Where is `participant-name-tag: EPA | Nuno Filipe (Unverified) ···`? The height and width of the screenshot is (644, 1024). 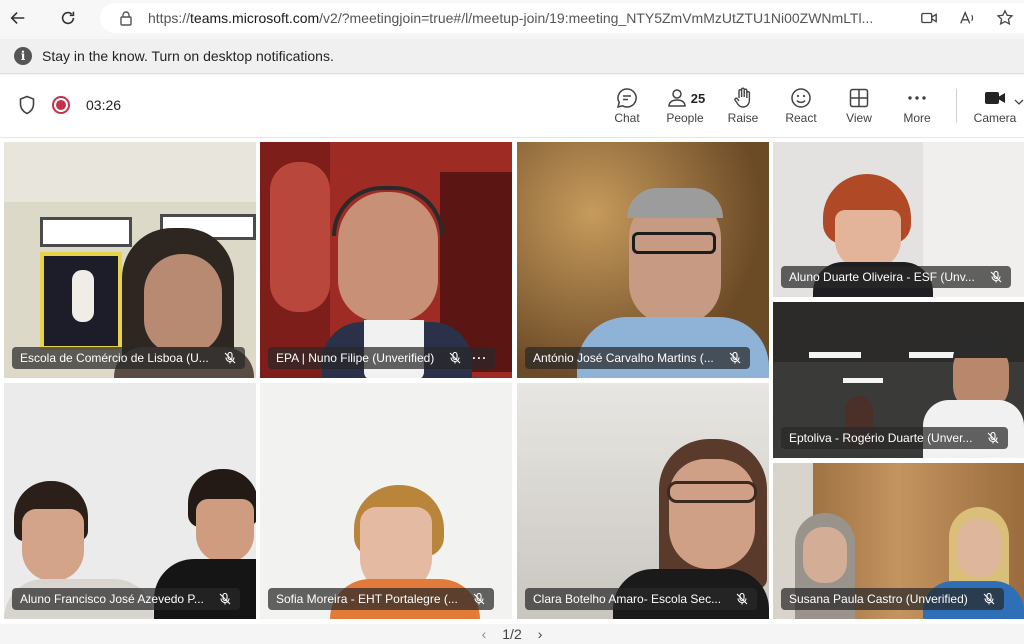
participant-name-tag: EPA | Nuno Filipe (Unverified) ··· is located at coordinates (382, 358).